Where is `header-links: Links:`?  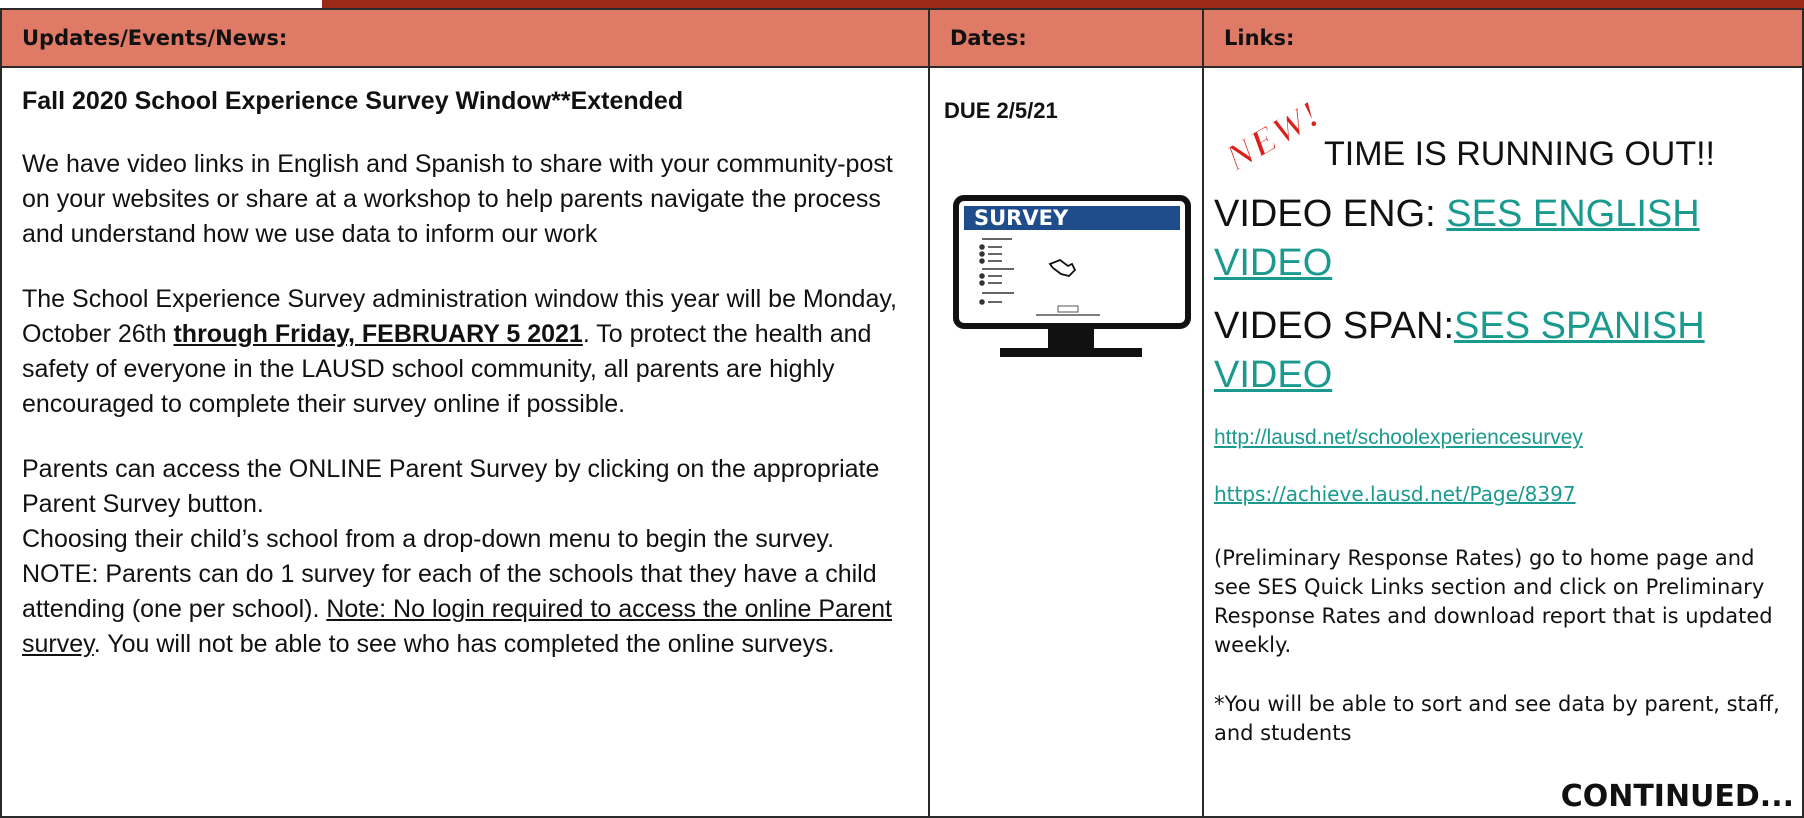
header-links: Links: is located at coordinates (1503, 38).